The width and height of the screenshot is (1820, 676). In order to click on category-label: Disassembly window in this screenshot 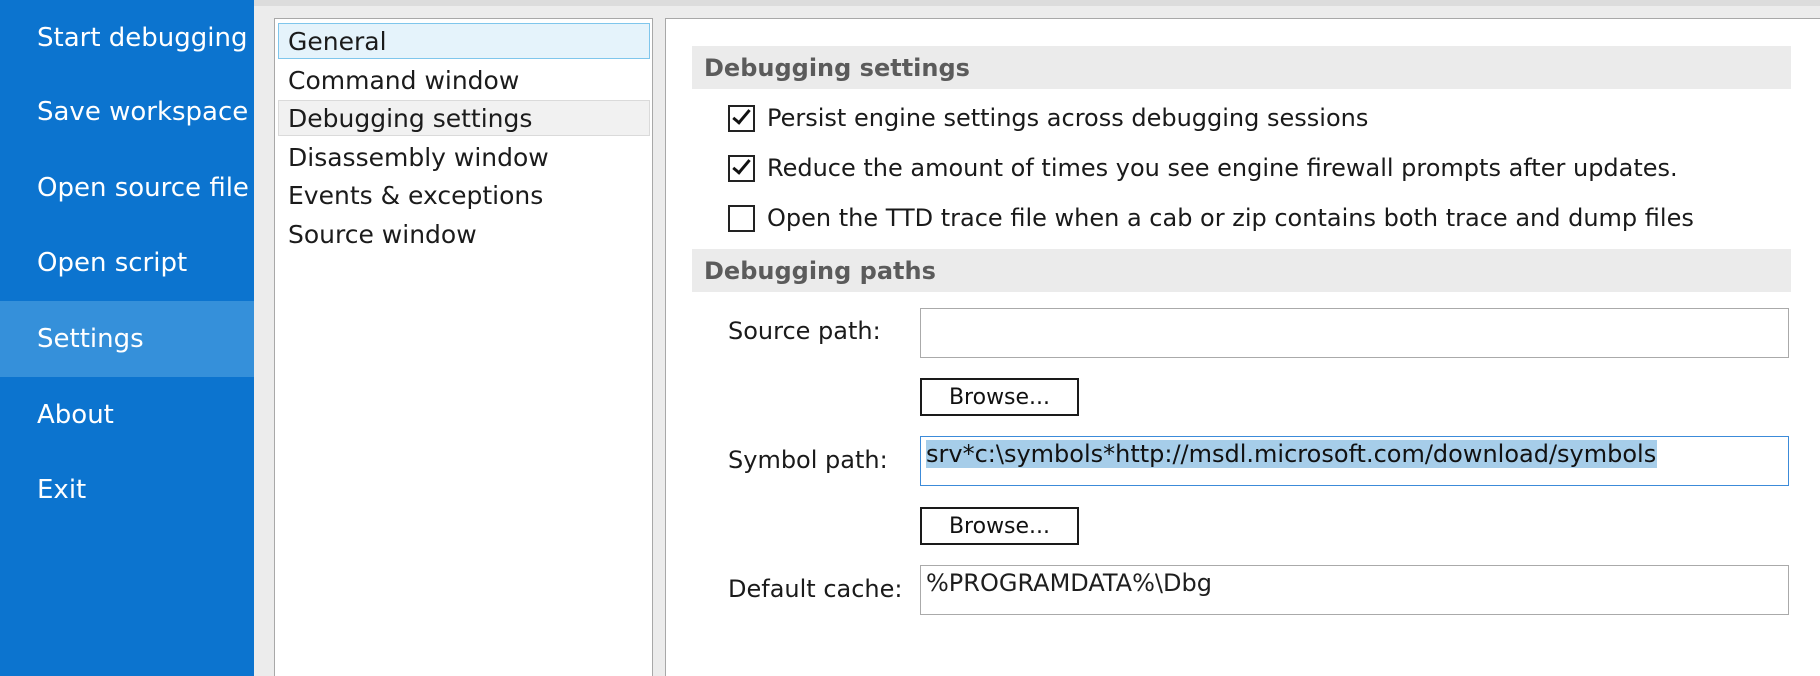, I will do `click(418, 157)`.